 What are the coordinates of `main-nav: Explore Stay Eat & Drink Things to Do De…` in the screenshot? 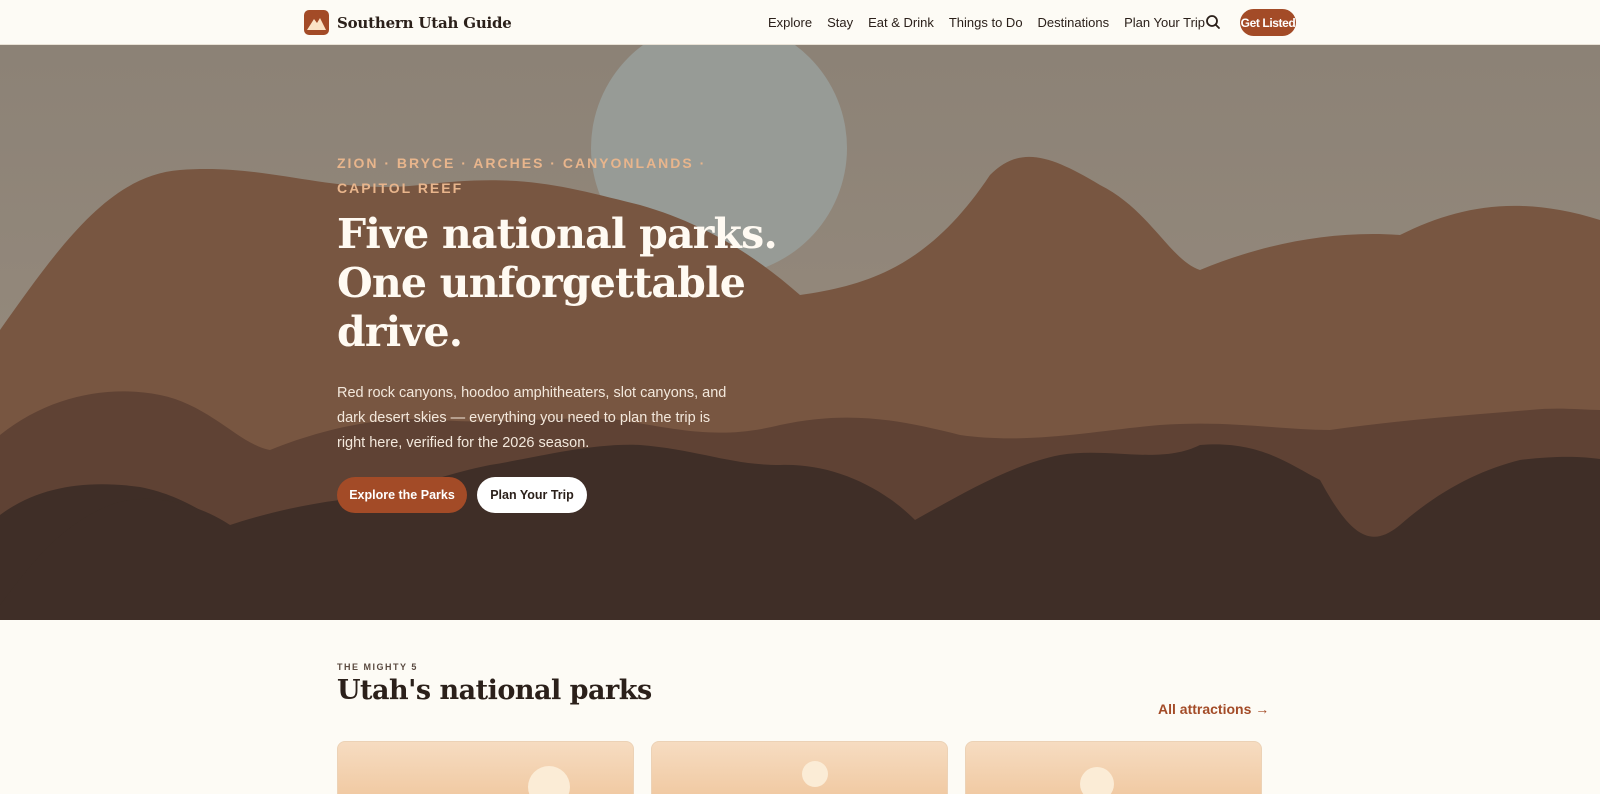 It's located at (994, 22).